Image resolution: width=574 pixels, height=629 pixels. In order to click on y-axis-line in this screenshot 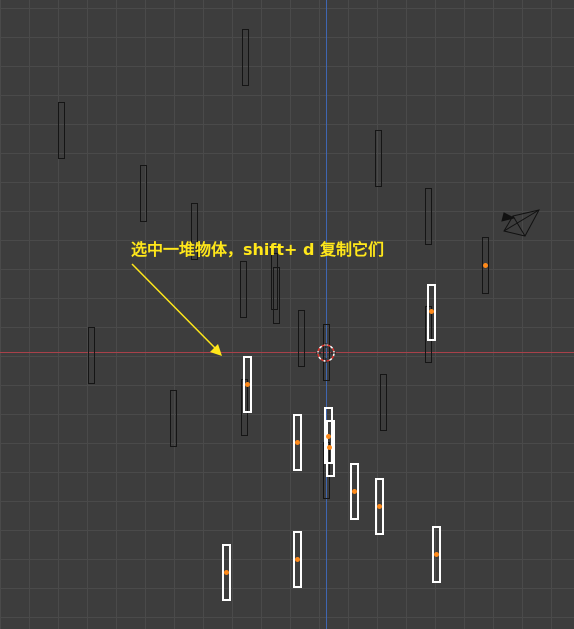, I will do `click(326, 314)`.